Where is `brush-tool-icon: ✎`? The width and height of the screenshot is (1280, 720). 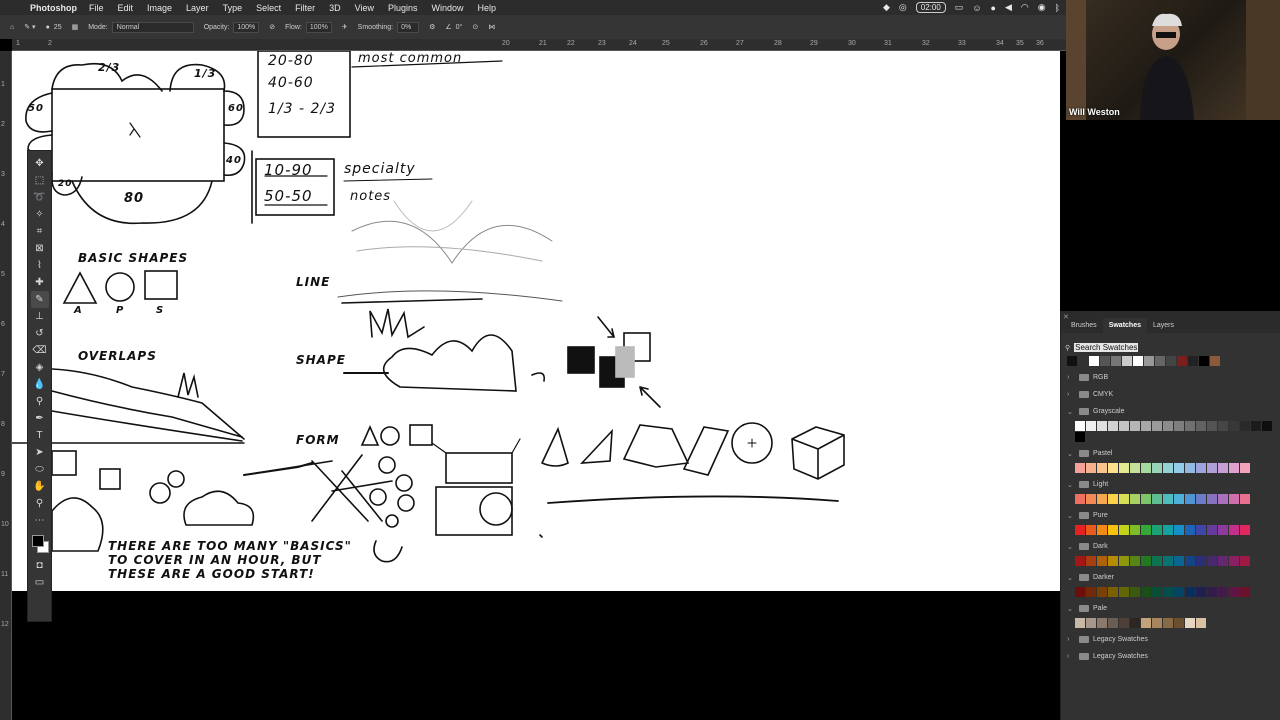 brush-tool-icon: ✎ is located at coordinates (39, 299).